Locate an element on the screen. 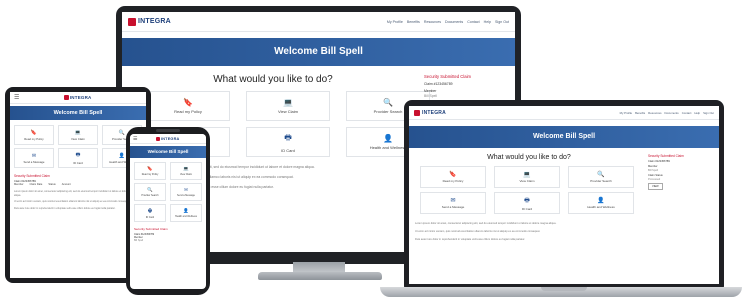 The height and width of the screenshot is (308, 743). laptop-logo: INTEGRA is located at coordinates (430, 112).